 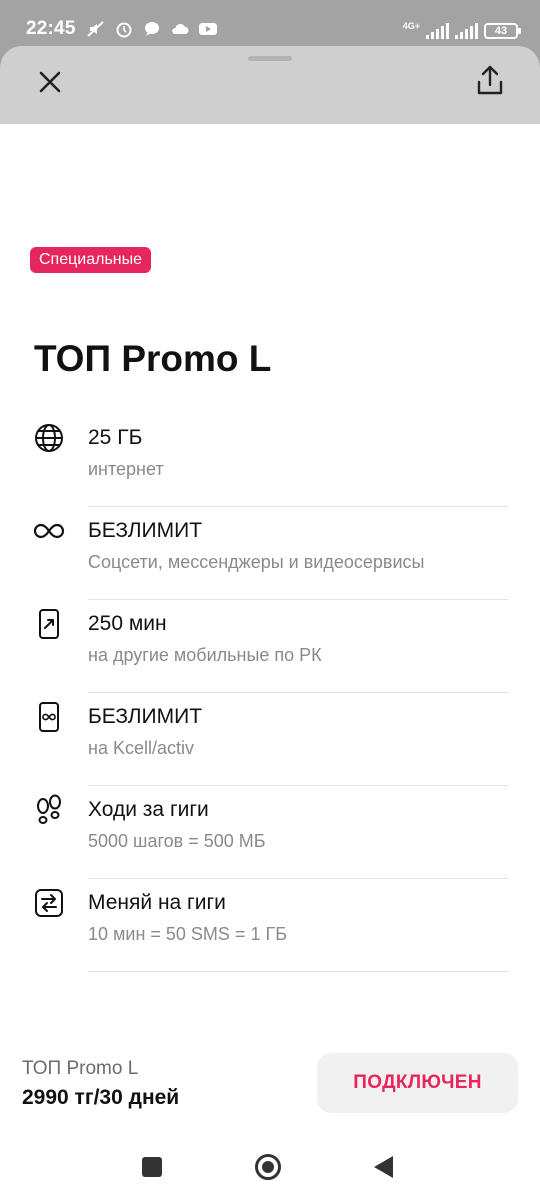 What do you see at coordinates (49, 624) in the screenshot?
I see `phone-outgoing-icon` at bounding box center [49, 624].